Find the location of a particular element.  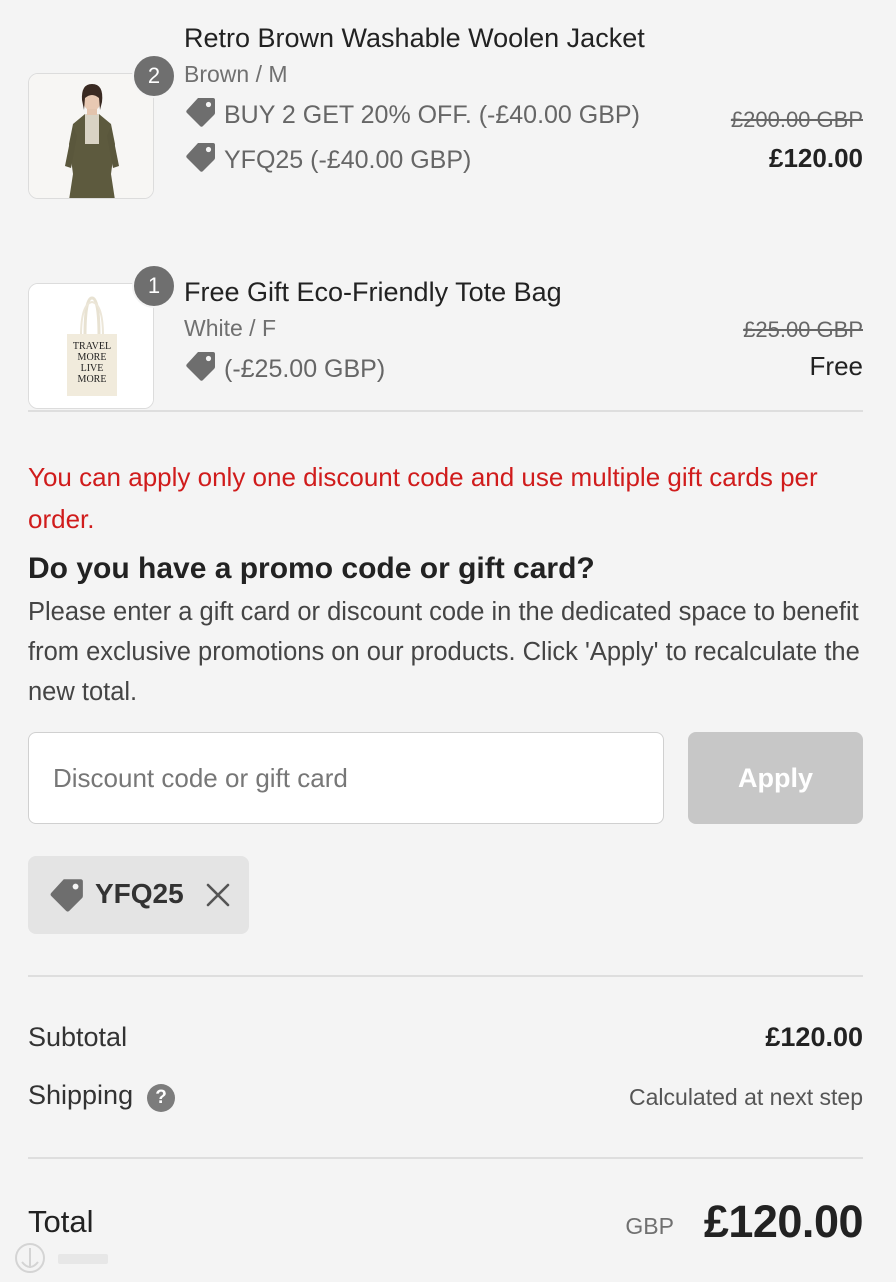

original-price: £25.00 GBP is located at coordinates (803, 329).